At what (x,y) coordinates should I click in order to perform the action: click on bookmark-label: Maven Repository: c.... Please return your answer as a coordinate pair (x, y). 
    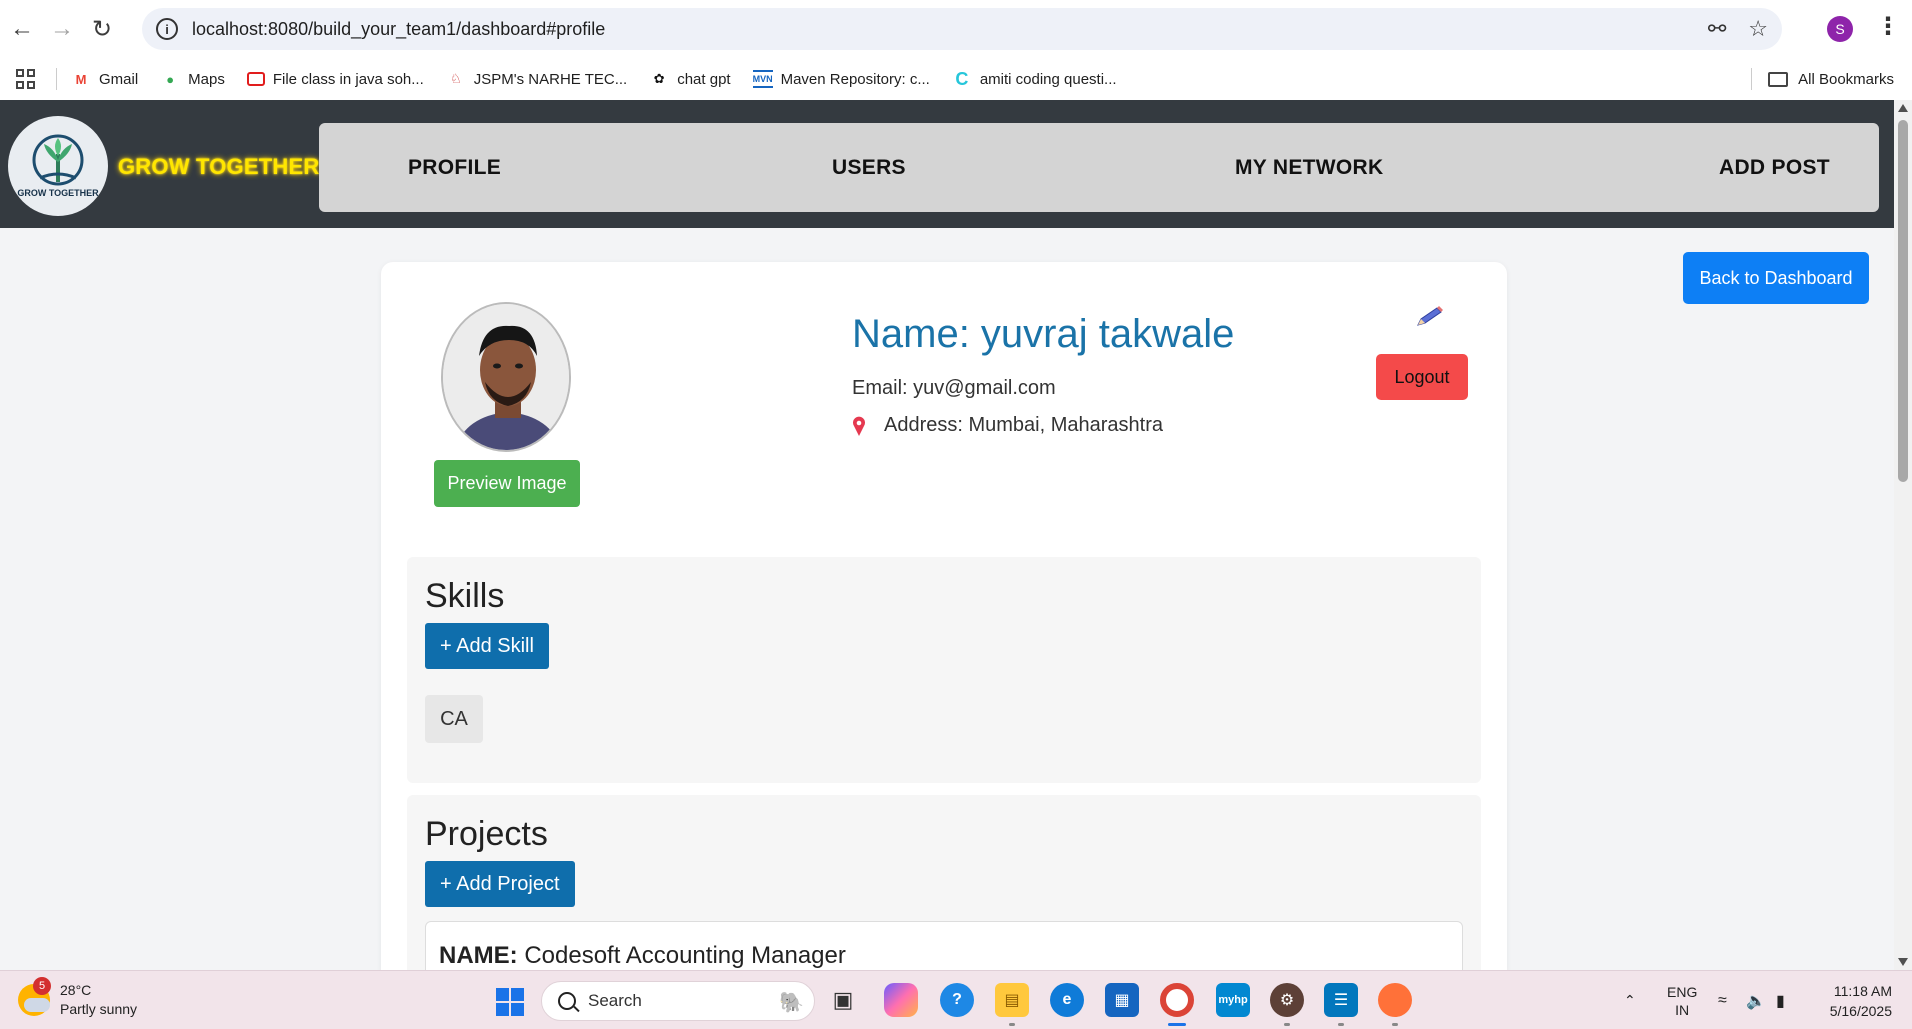
    Looking at the image, I should click on (855, 79).